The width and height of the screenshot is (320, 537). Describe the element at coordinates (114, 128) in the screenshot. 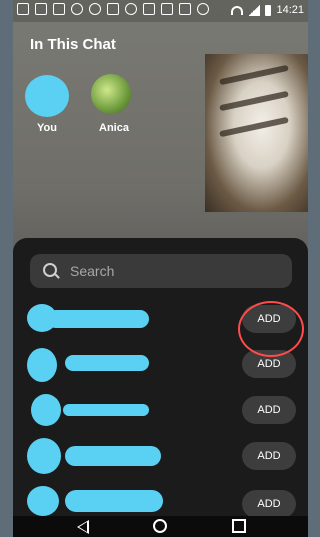

I see `participant-label-anica: Anica` at that location.